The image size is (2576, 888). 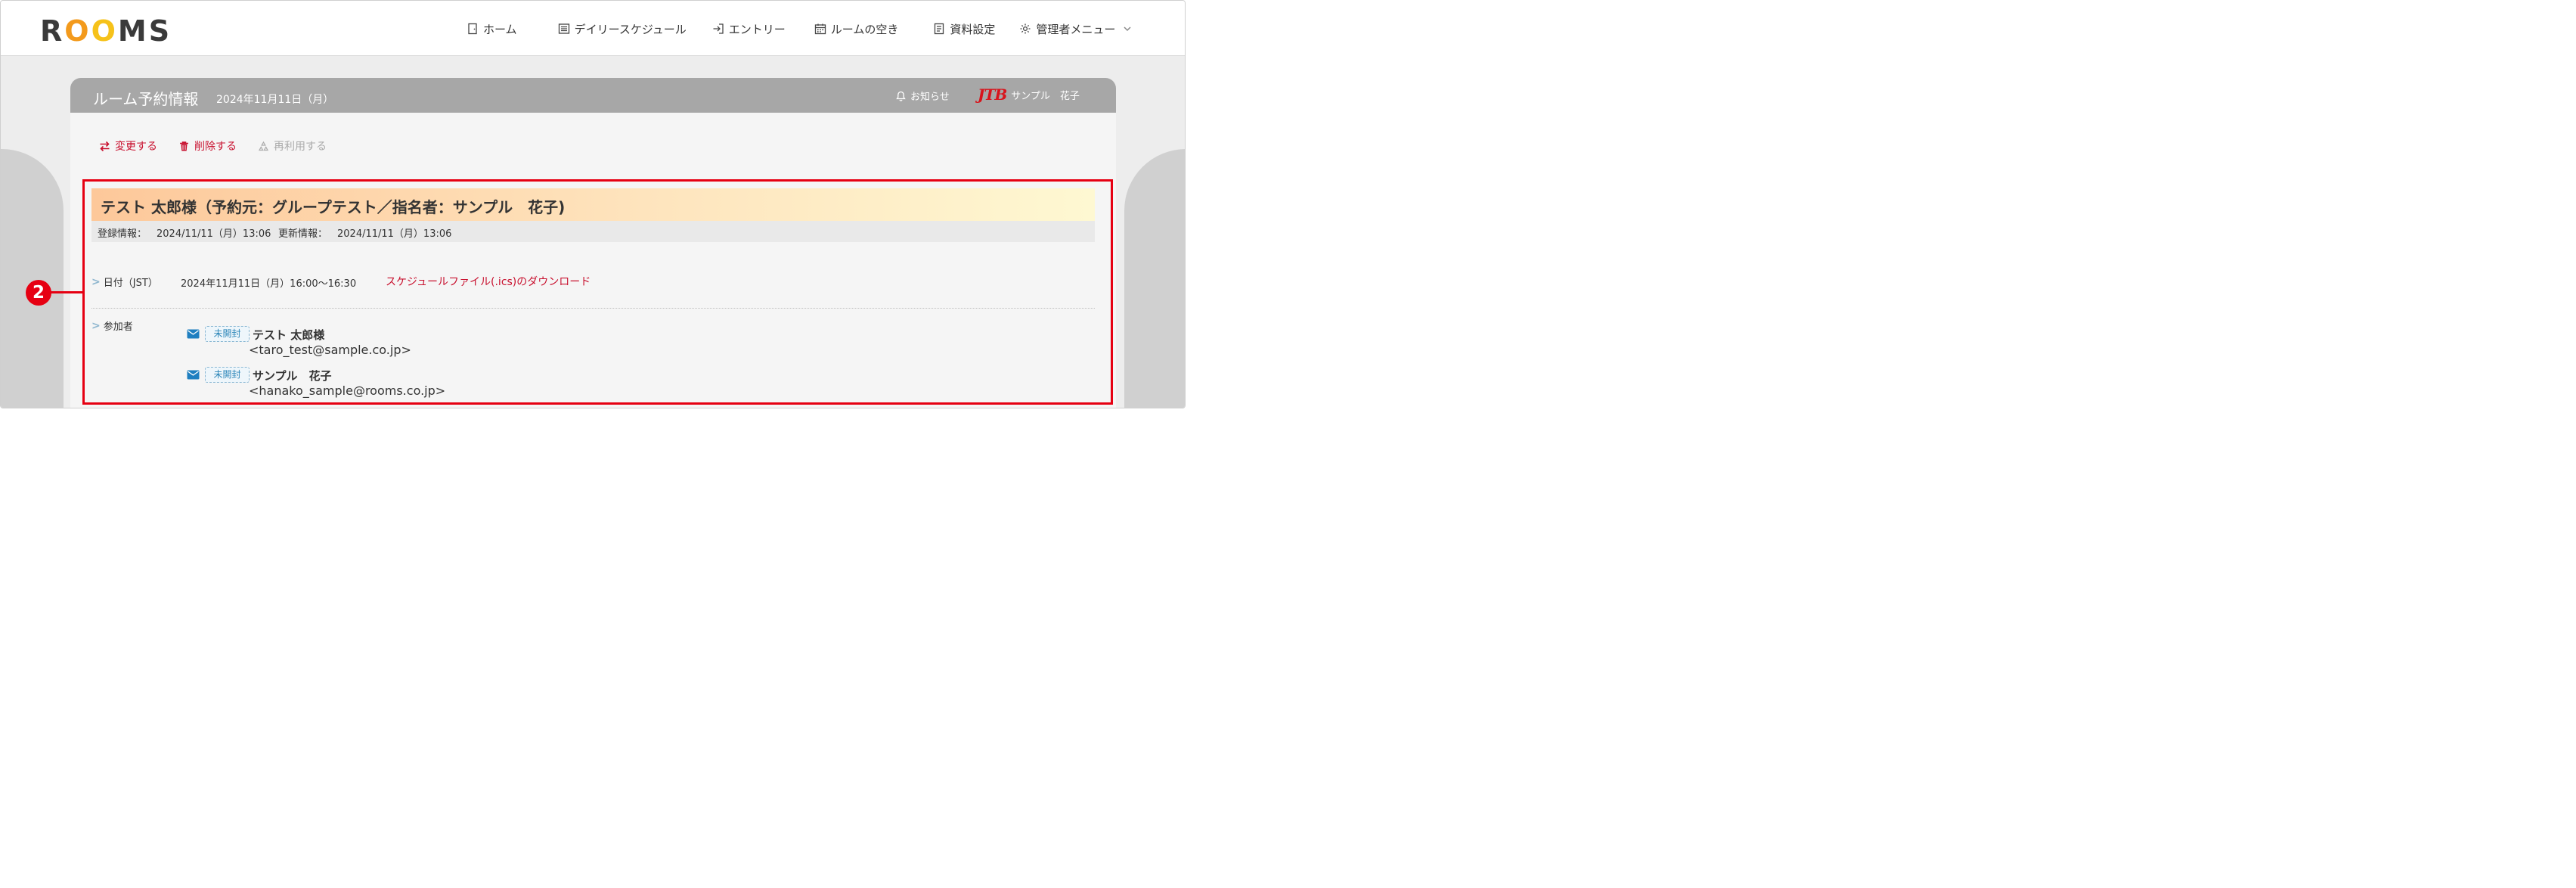 I want to click on notice-label: お知らせ, so click(x=930, y=98).